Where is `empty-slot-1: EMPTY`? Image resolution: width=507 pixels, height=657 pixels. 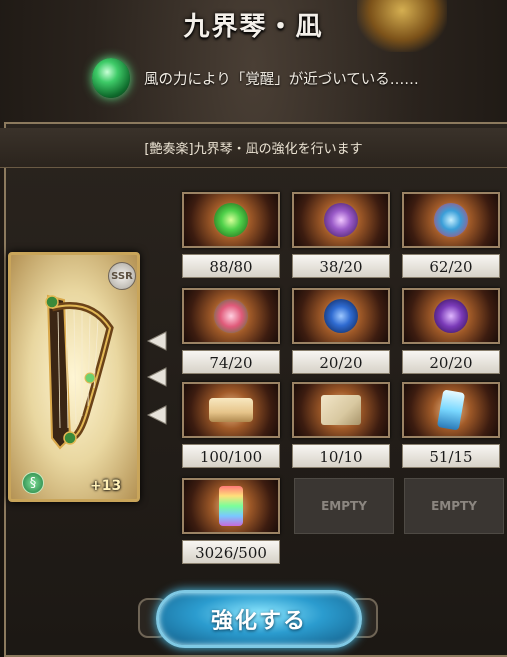
empty-slot-1: EMPTY is located at coordinates (344, 506).